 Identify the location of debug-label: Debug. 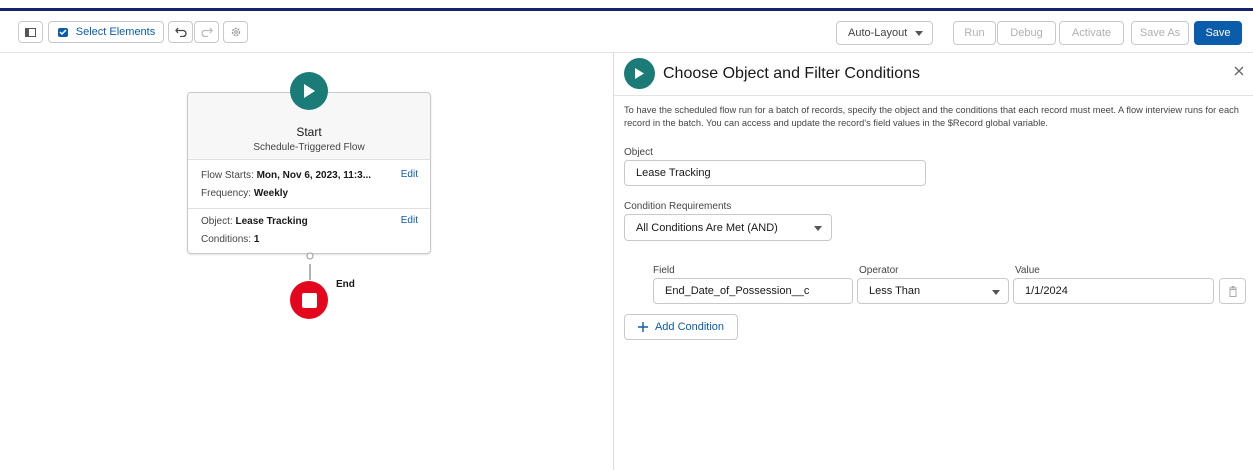
(1026, 33).